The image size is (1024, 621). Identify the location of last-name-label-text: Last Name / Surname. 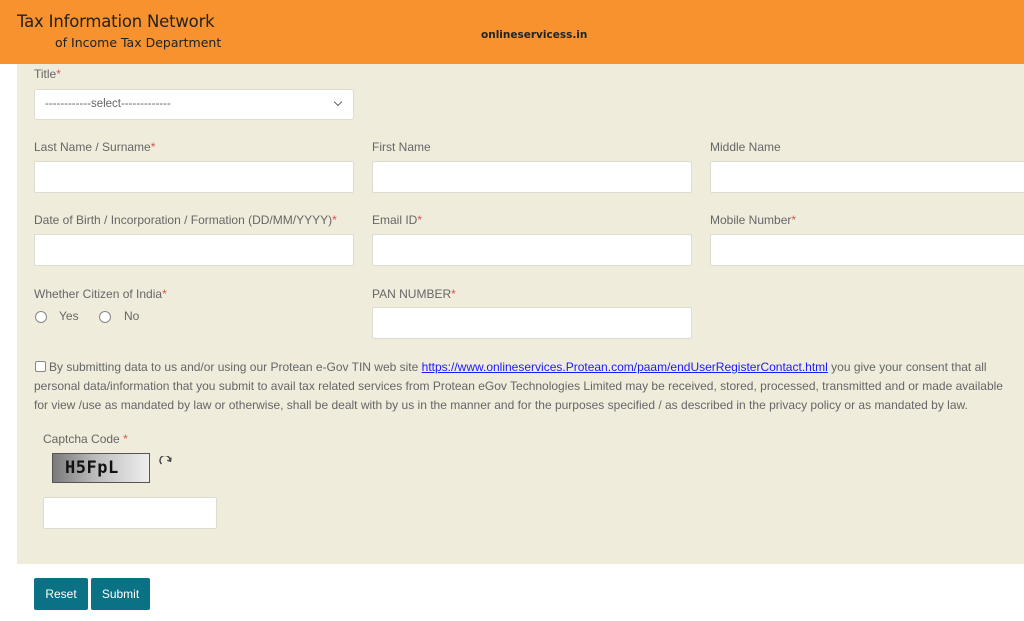
(92, 147).